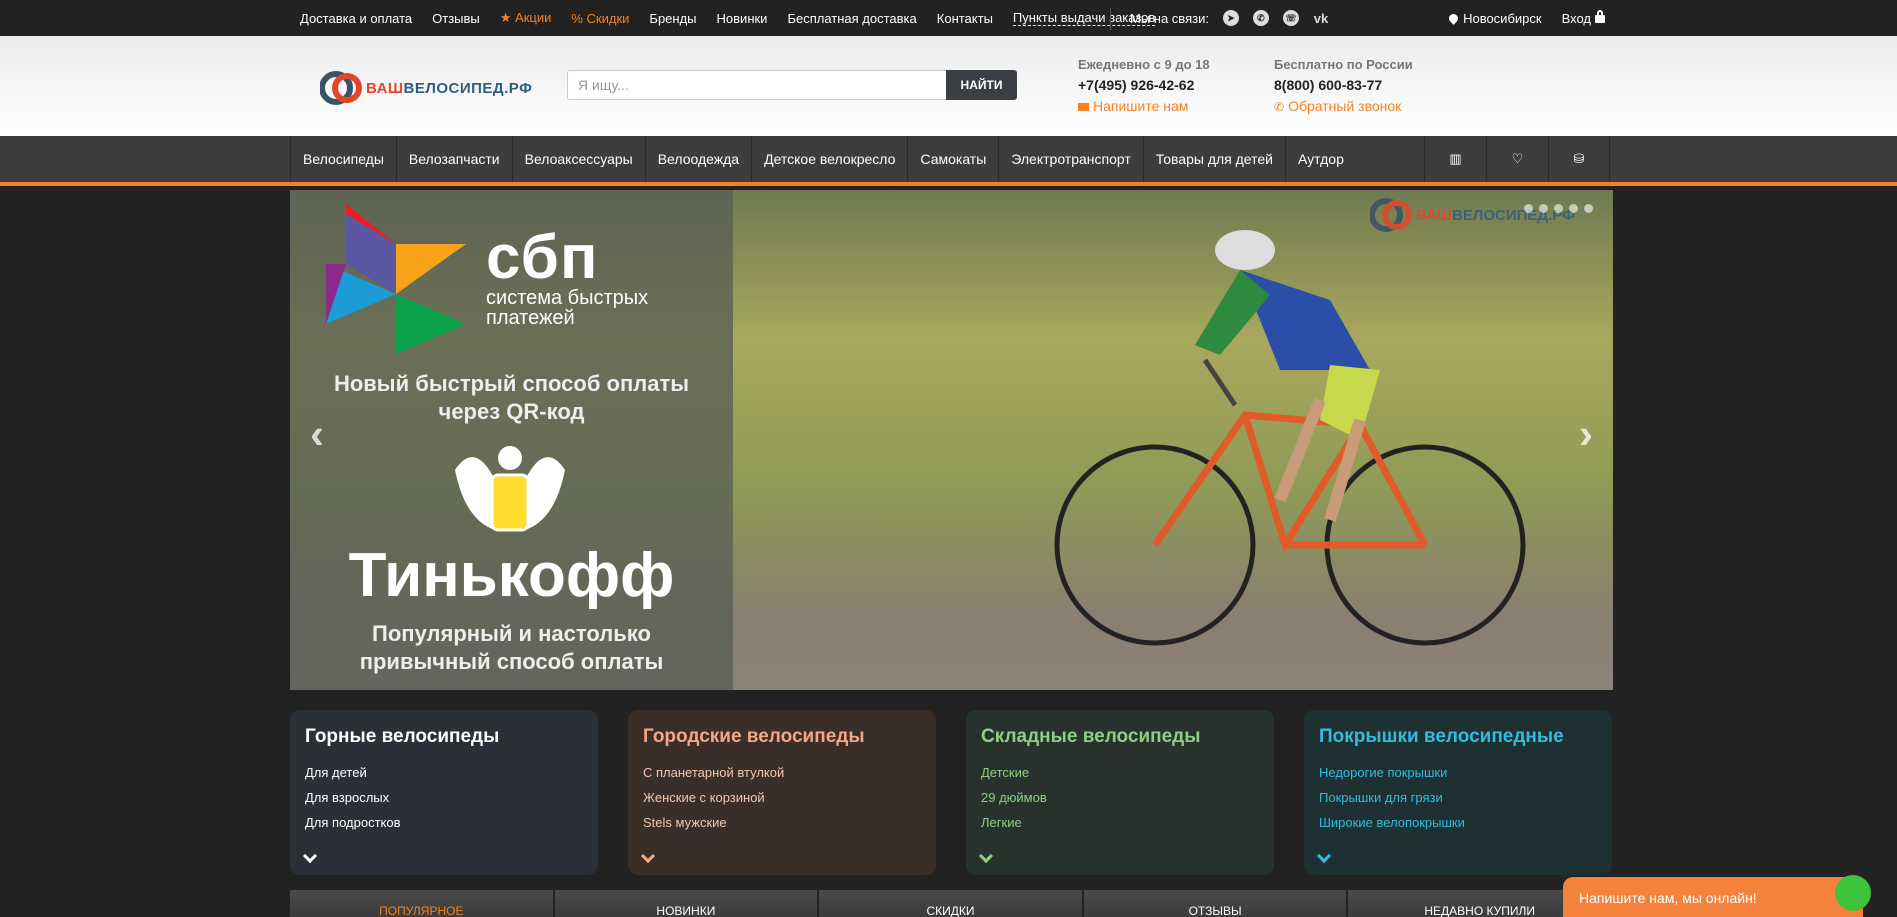 The width and height of the screenshot is (1897, 917). I want to click on chat-label: Напишите нам, мы онлайн!, so click(1668, 898).